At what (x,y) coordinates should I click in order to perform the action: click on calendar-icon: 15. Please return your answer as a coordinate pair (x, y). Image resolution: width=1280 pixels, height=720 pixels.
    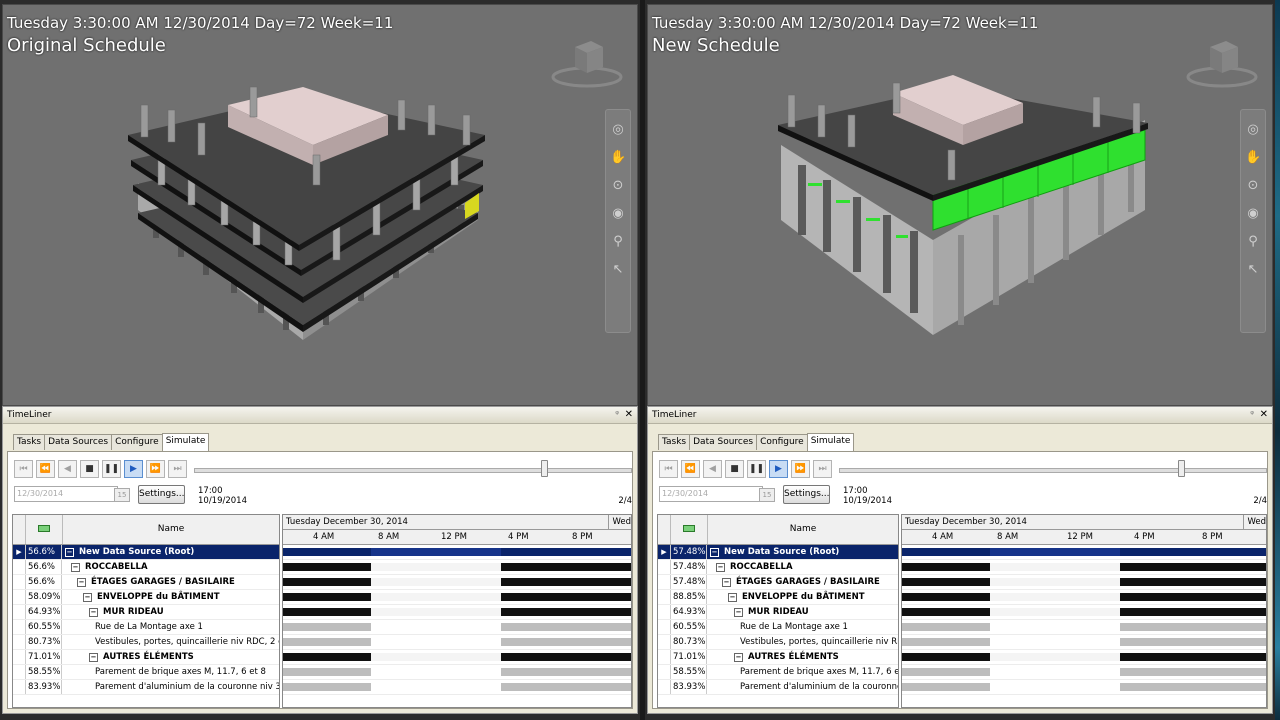
    Looking at the image, I should click on (122, 495).